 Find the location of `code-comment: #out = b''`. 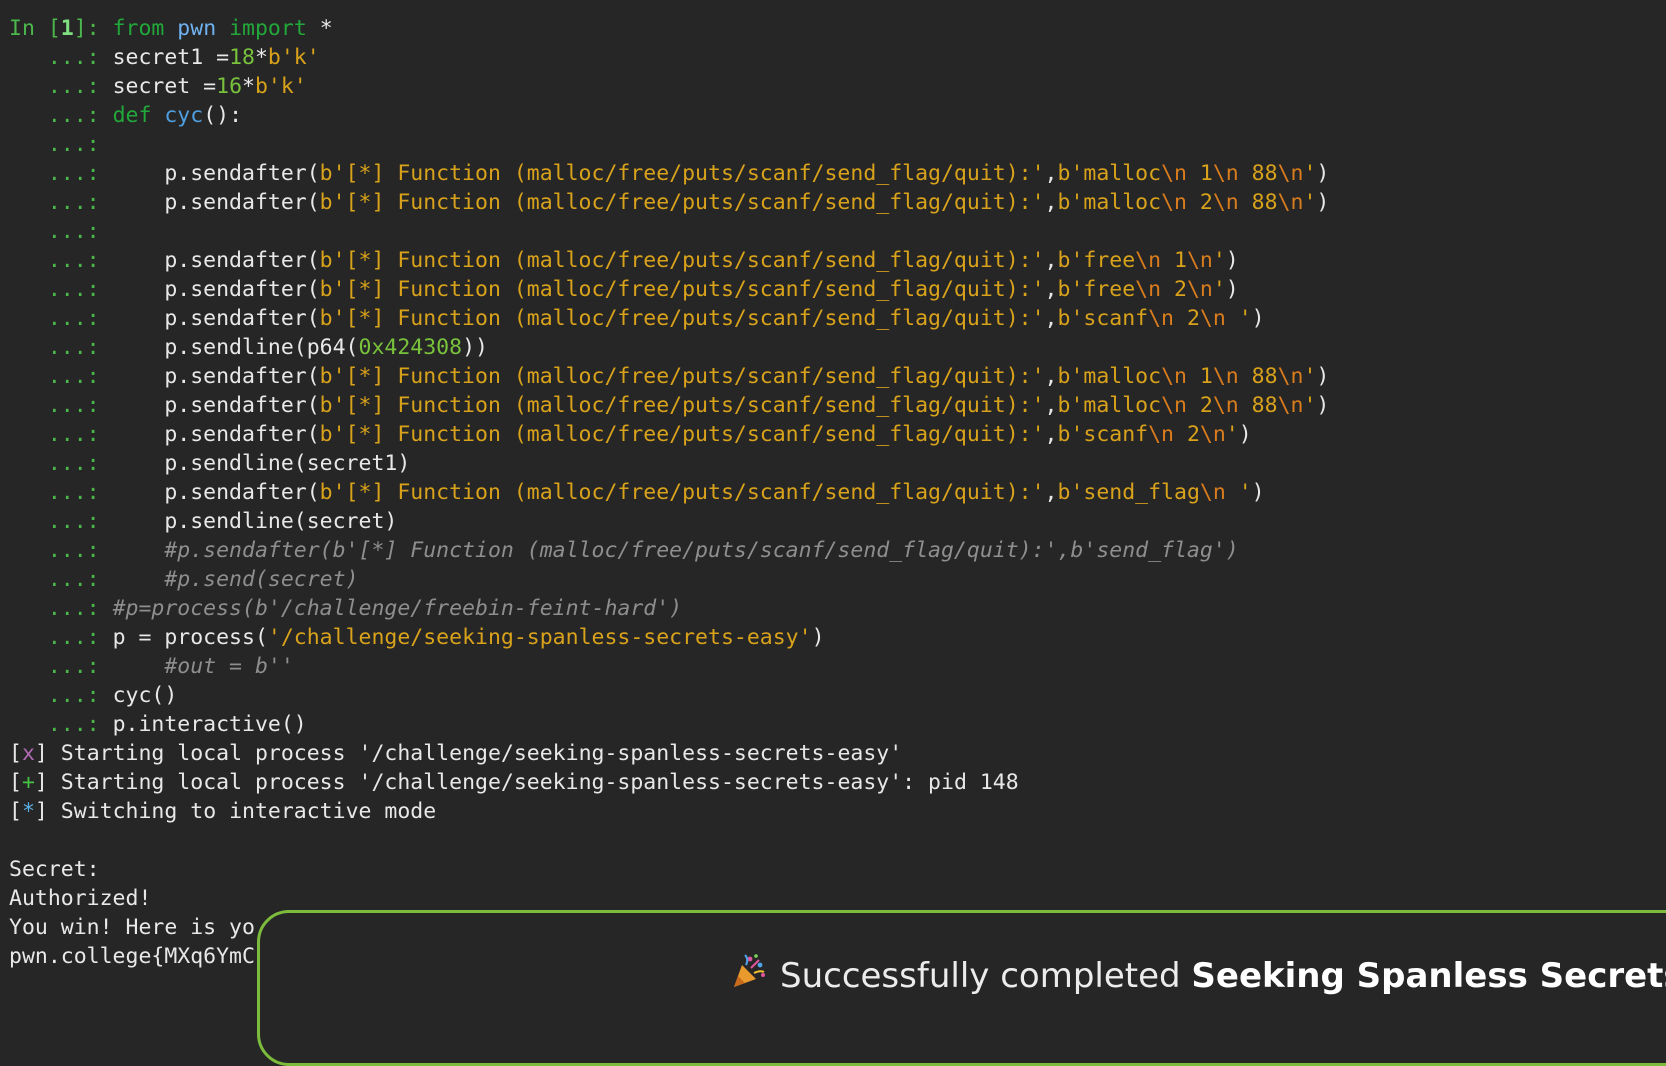

code-comment: #out = b'' is located at coordinates (203, 666).